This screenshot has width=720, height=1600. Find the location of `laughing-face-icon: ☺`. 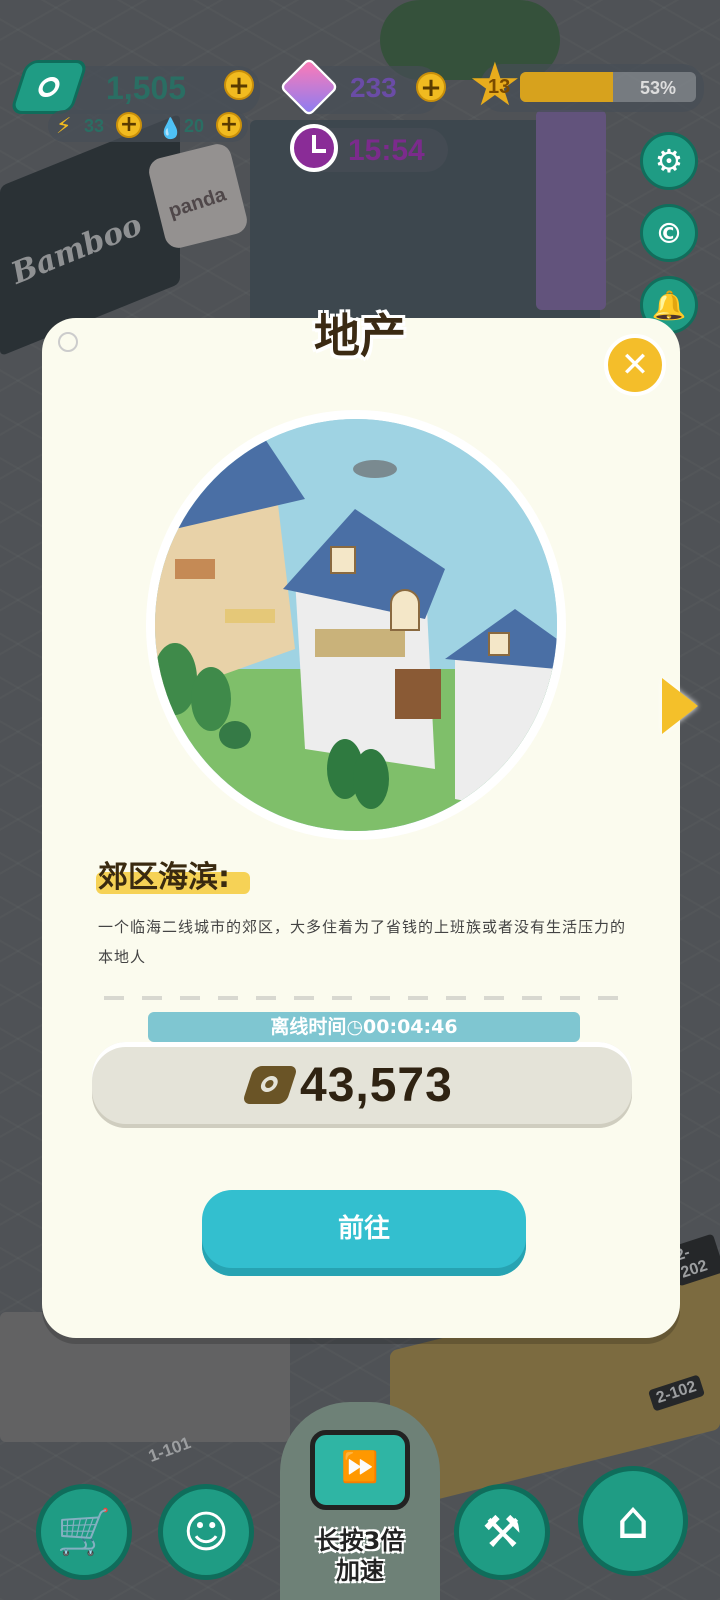

laughing-face-icon: ☺ is located at coordinates (206, 1532).